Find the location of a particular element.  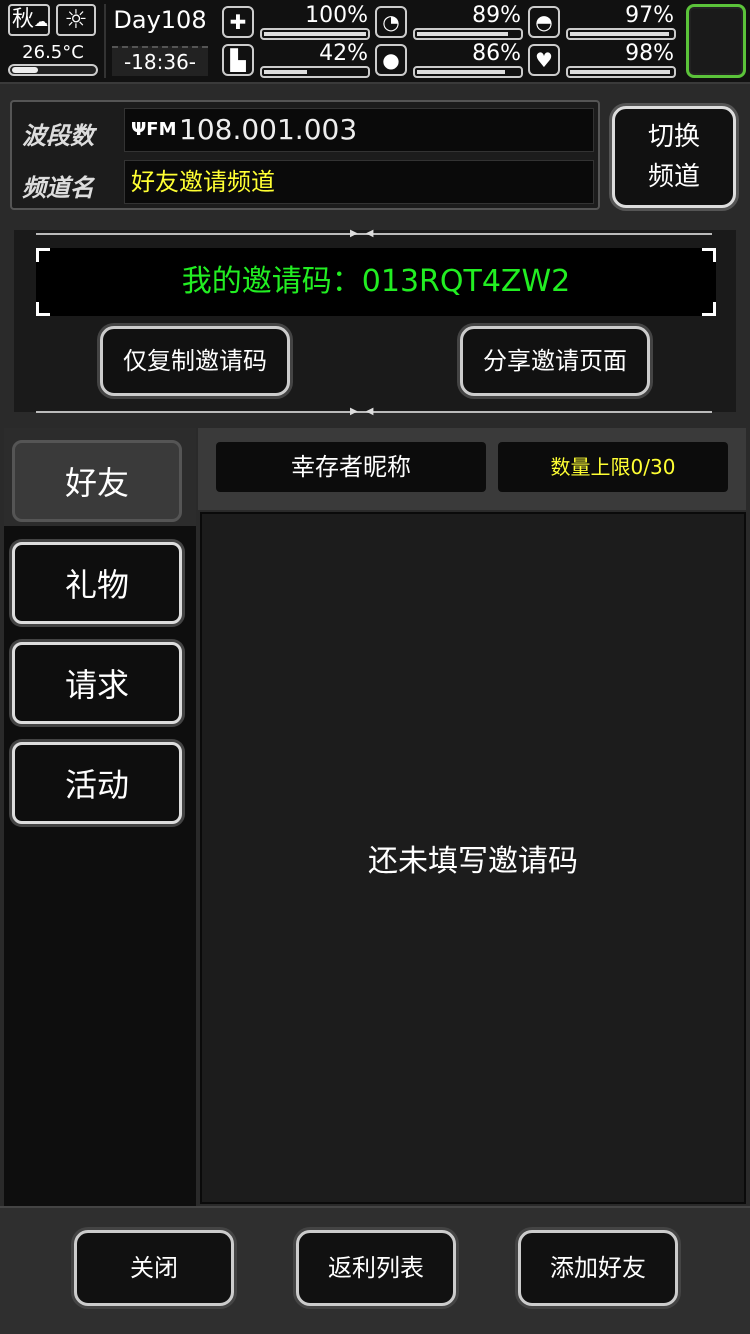

antenna-icon: ΨFM is located at coordinates (154, 129).